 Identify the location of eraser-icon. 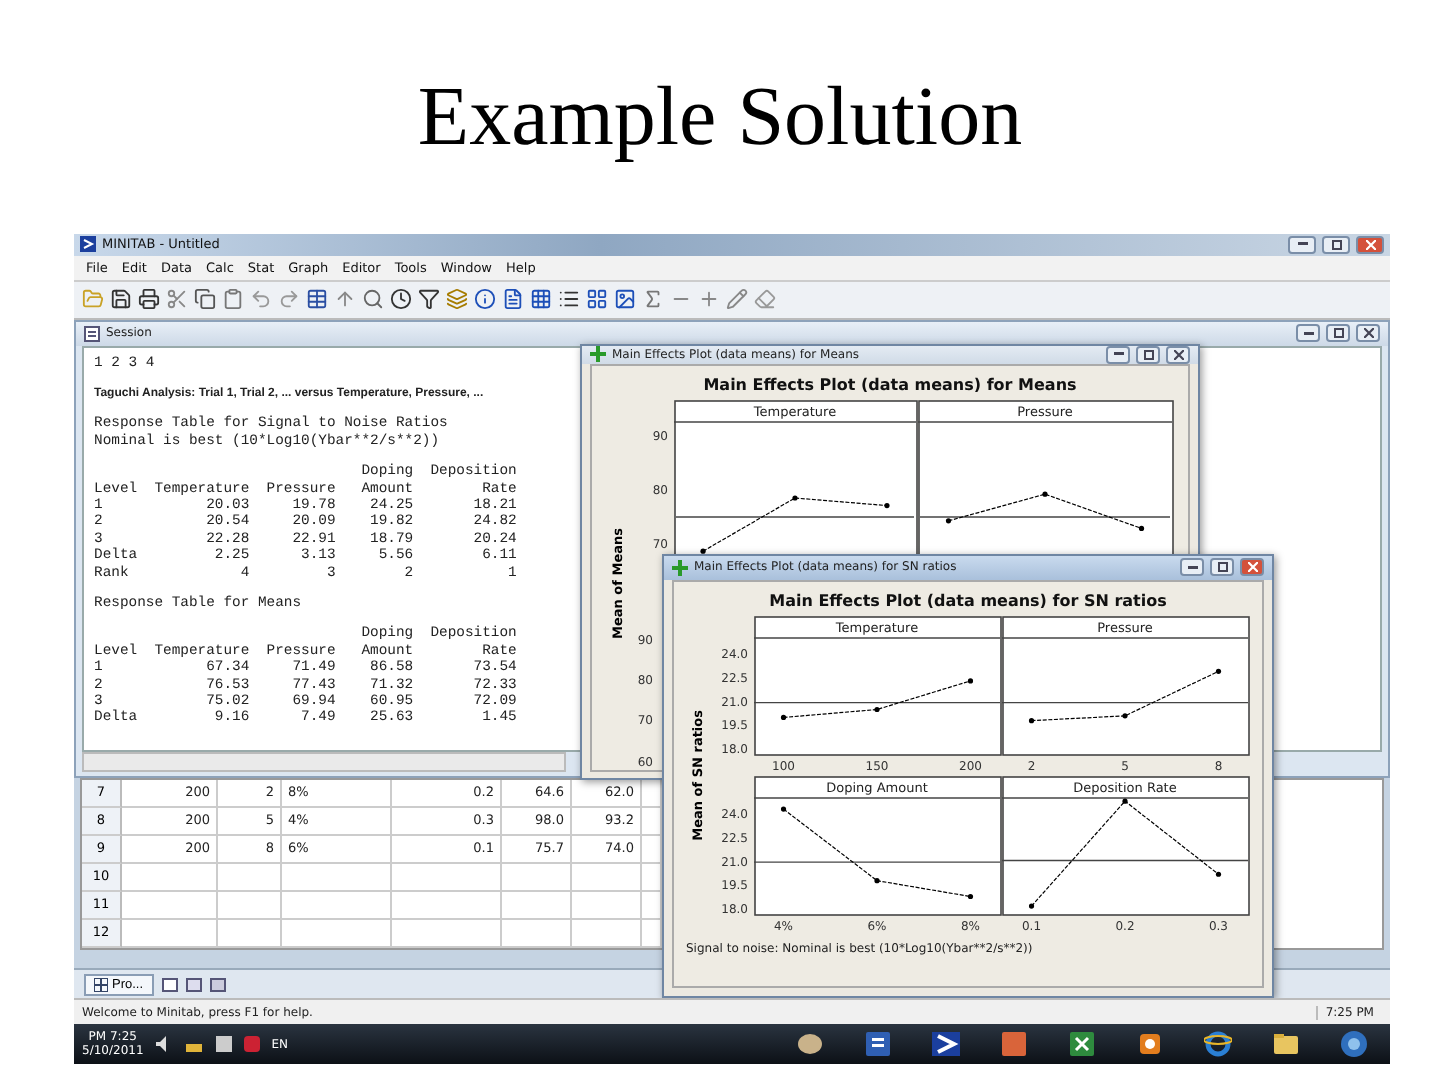
(765, 299).